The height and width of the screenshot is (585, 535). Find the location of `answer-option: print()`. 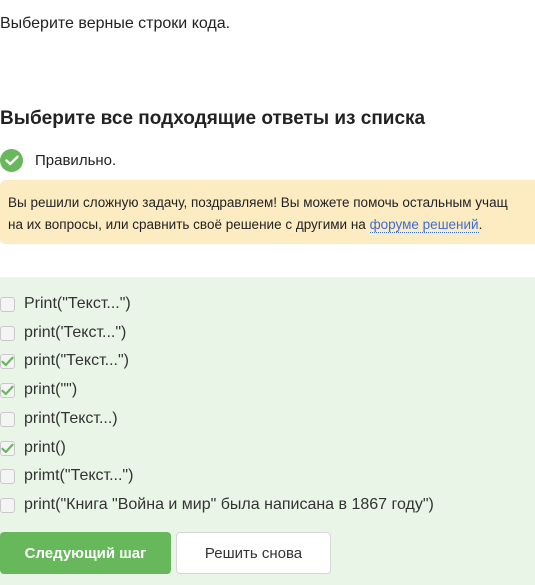

answer-option: print() is located at coordinates (33, 448).